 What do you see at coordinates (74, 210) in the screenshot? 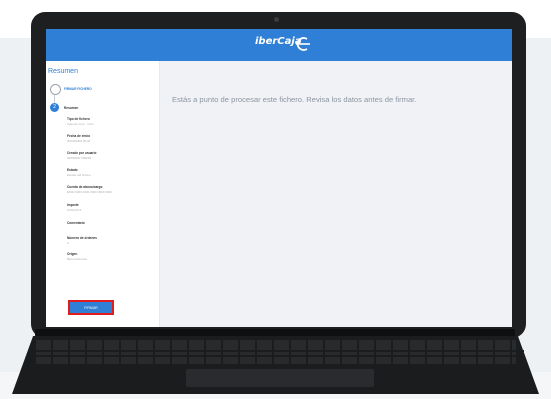
I see `field-value: 0.000,00 €` at bounding box center [74, 210].